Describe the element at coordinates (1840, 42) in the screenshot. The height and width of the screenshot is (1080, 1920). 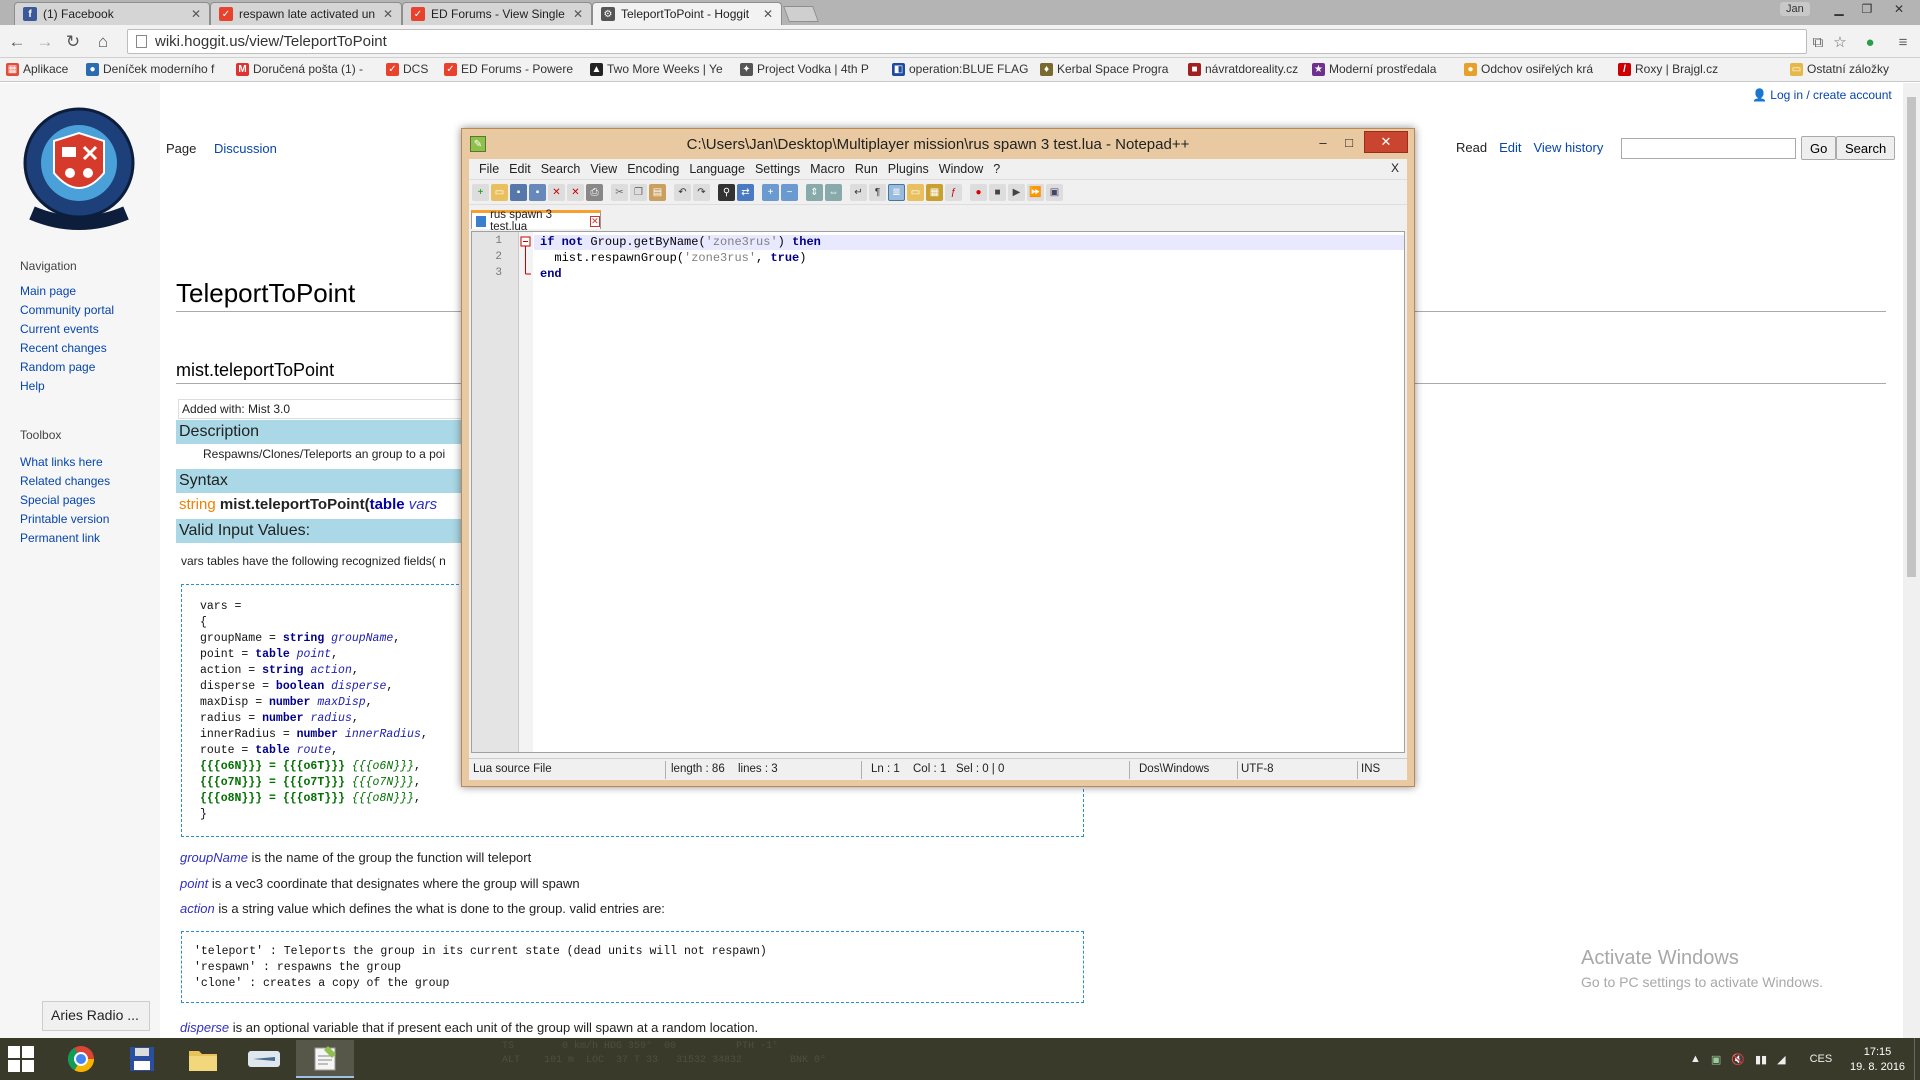
I see `bookmark-star-icon: ☆` at that location.